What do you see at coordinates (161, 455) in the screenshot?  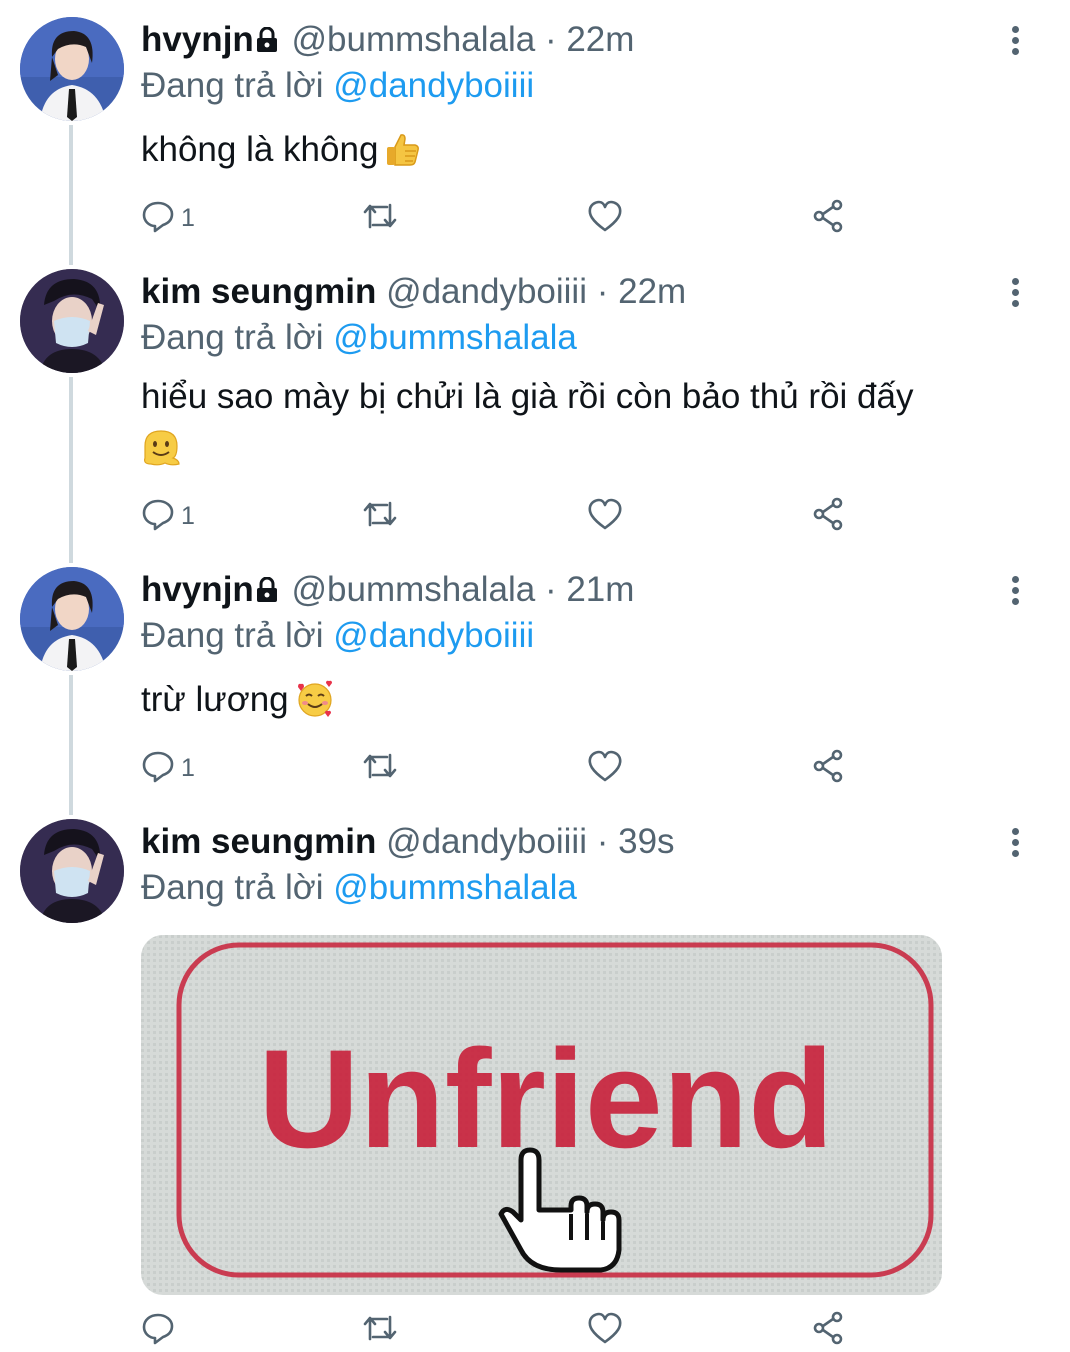 I see `melting-face-emoji` at bounding box center [161, 455].